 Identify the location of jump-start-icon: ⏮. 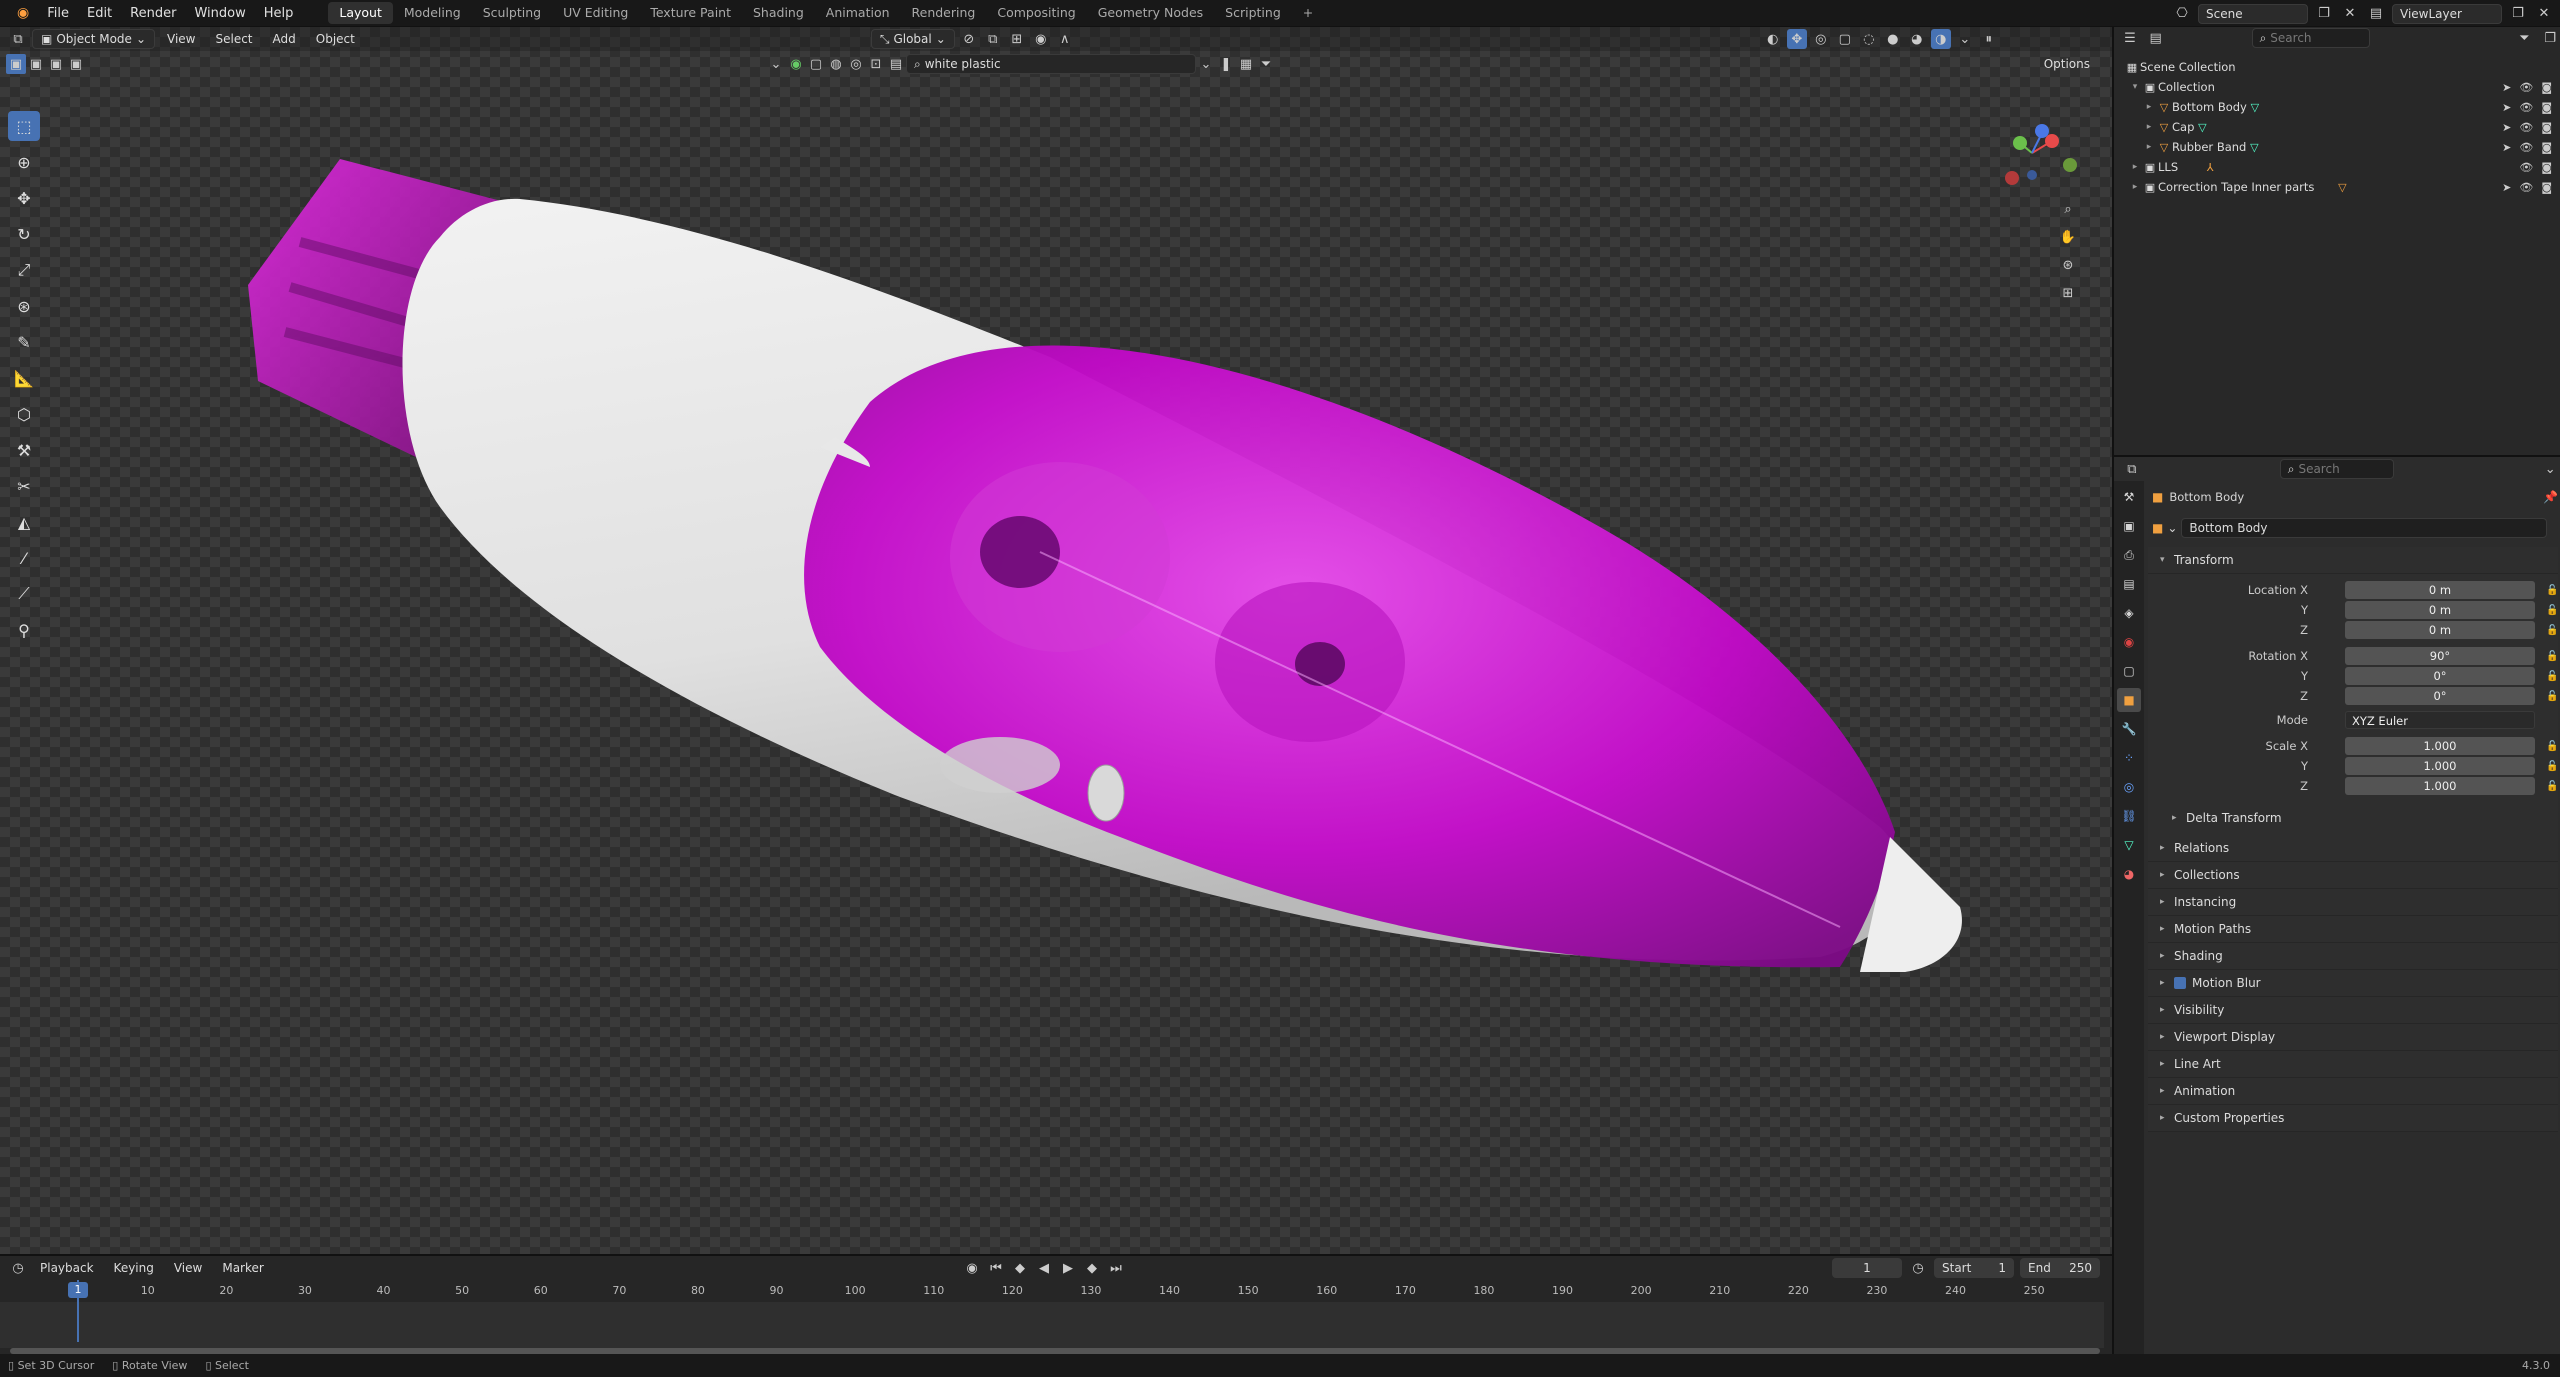
(996, 1268).